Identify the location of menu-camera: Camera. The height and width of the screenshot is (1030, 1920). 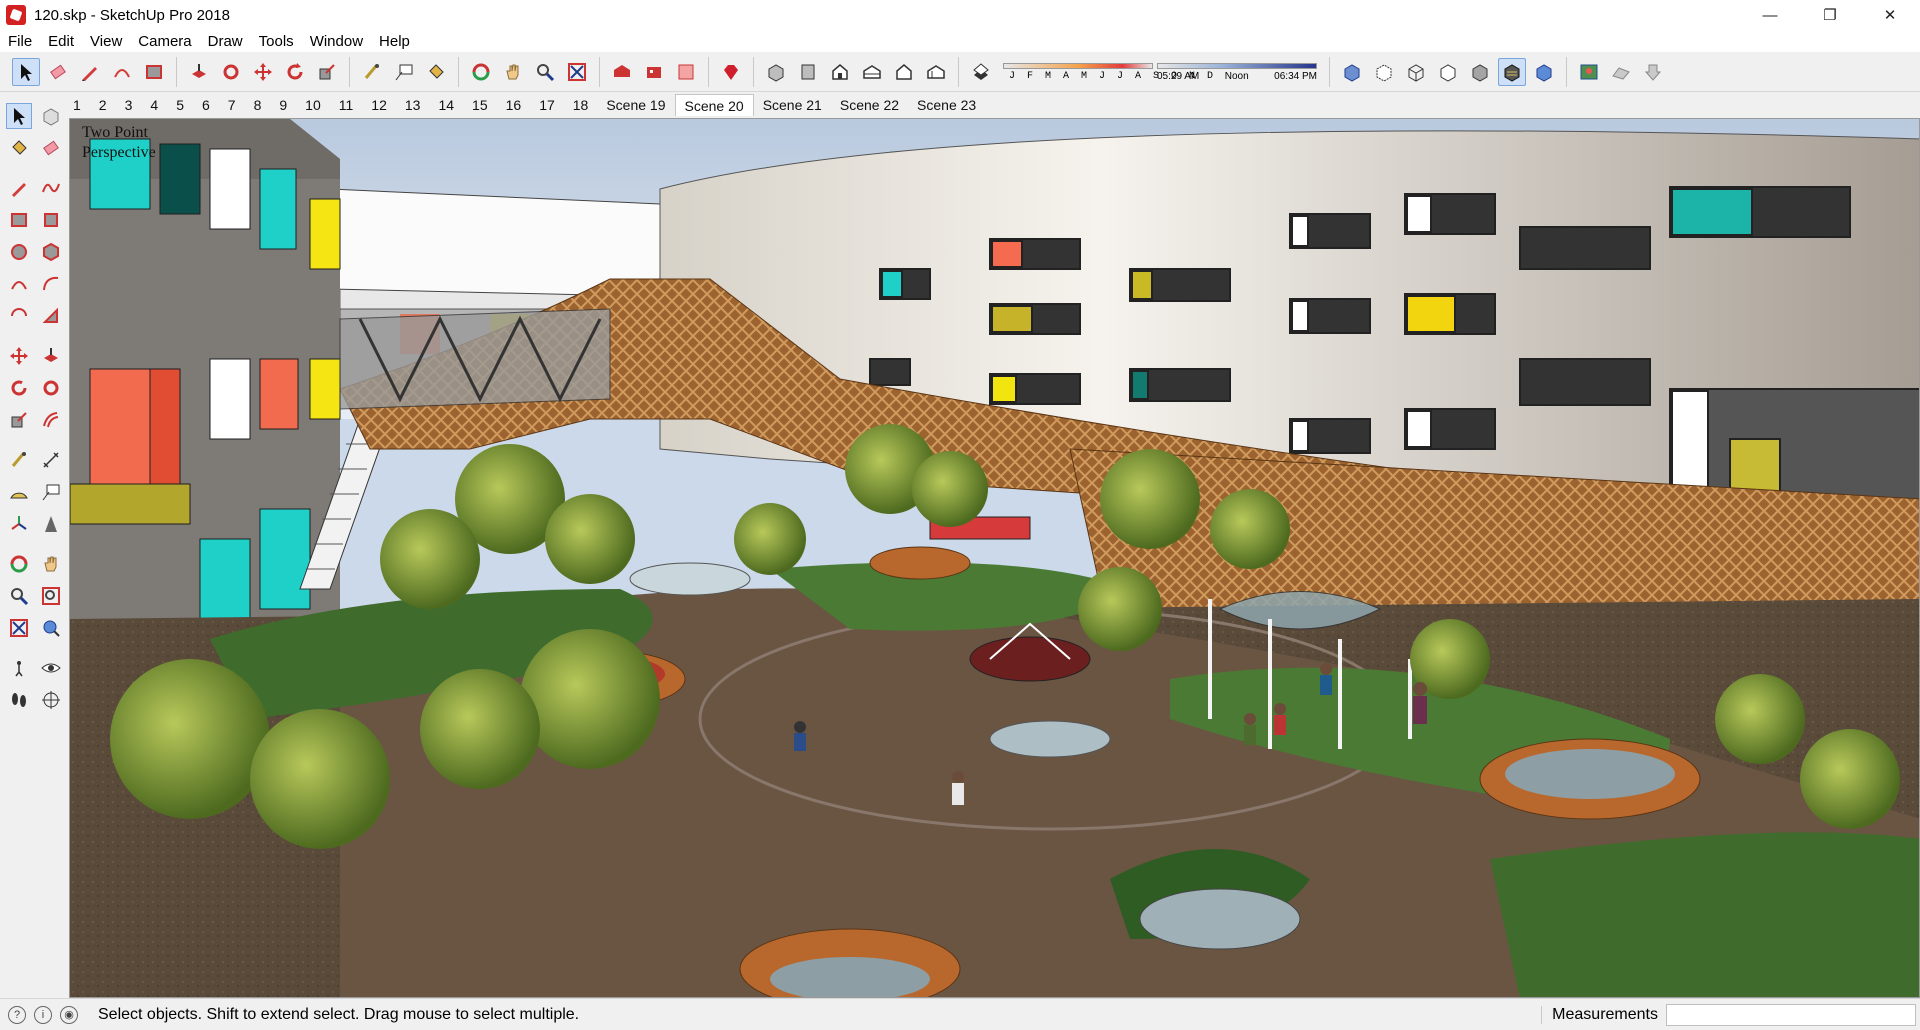
(164, 41).